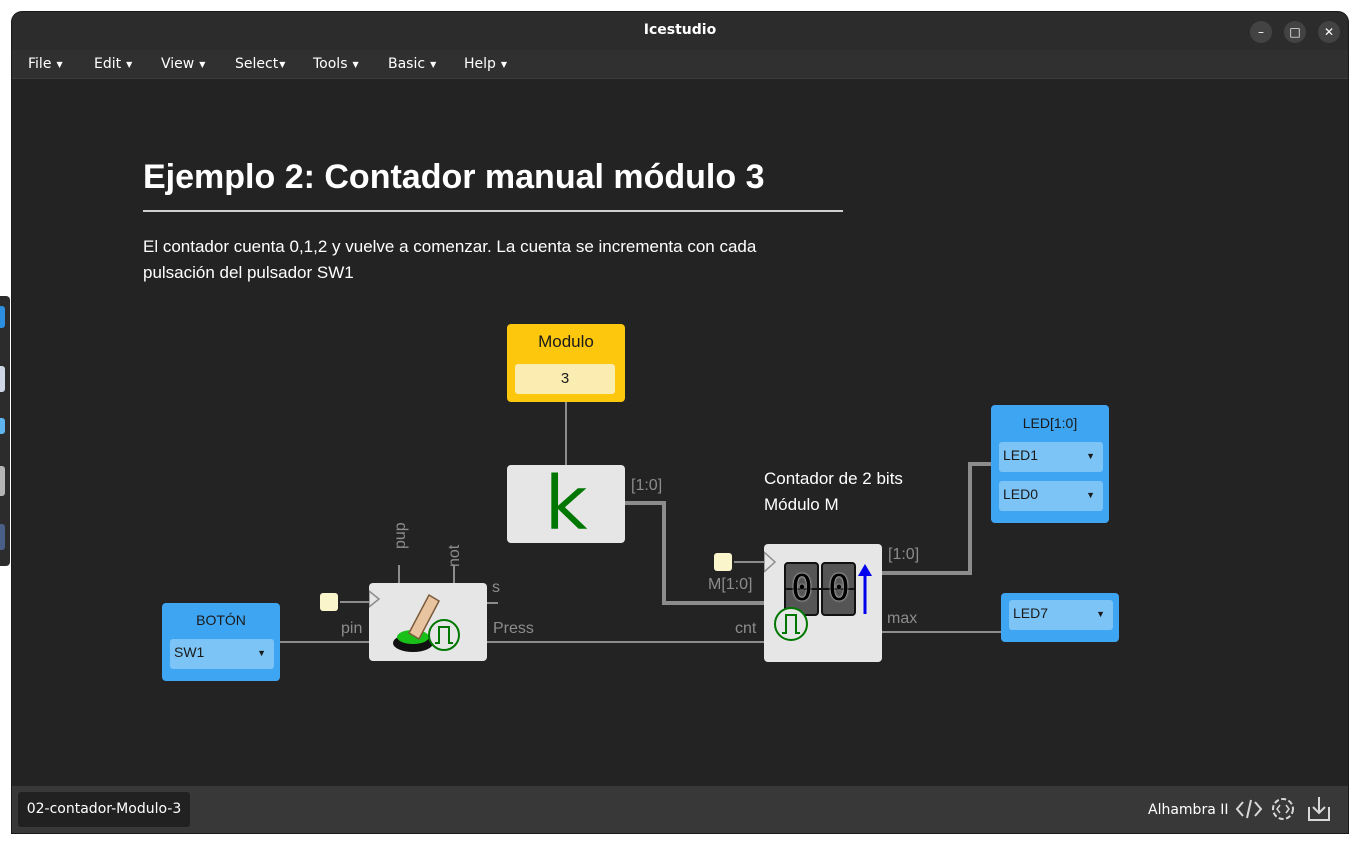 Image resolution: width=1358 pixels, height=845 pixels. I want to click on modulo-title: Modulo, so click(566, 341).